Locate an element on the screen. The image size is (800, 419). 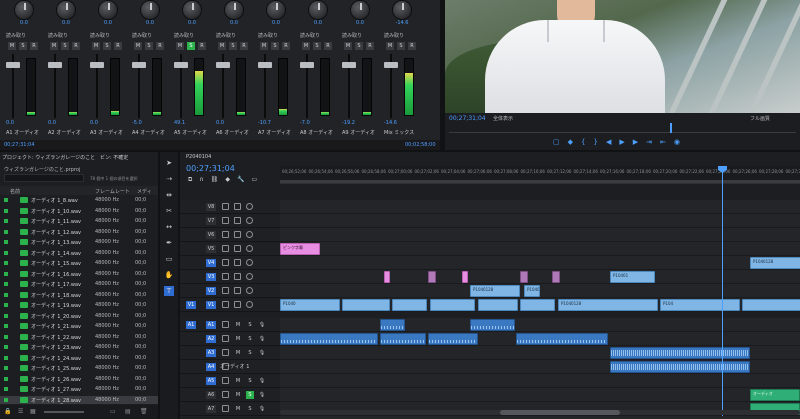
track-target-toggle: V4 is located at coordinates (211, 263).